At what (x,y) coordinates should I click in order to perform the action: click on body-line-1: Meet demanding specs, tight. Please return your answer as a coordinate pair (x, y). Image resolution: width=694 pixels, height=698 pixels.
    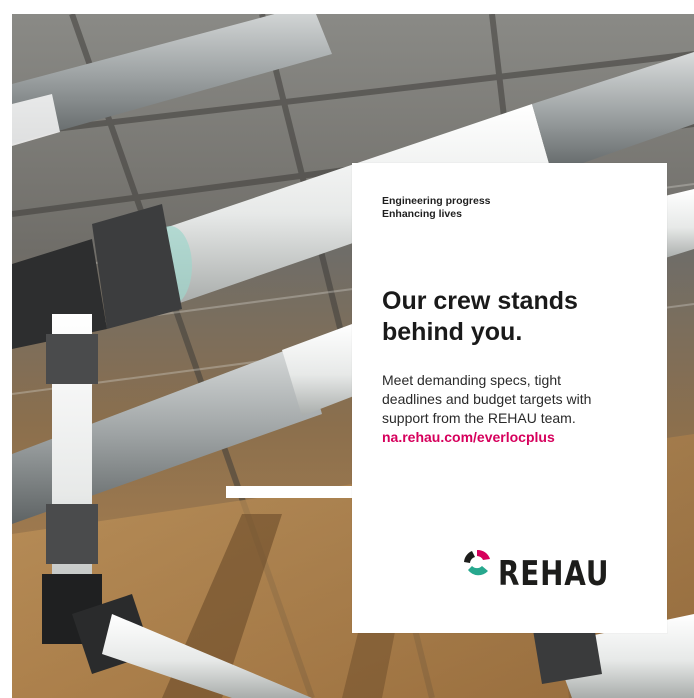
    Looking at the image, I should click on (471, 380).